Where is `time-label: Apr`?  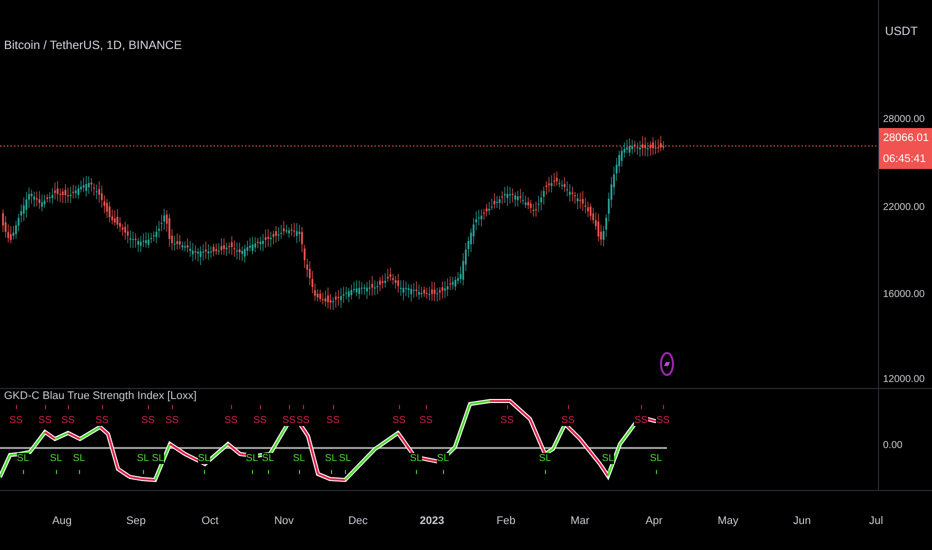 time-label: Apr is located at coordinates (654, 520).